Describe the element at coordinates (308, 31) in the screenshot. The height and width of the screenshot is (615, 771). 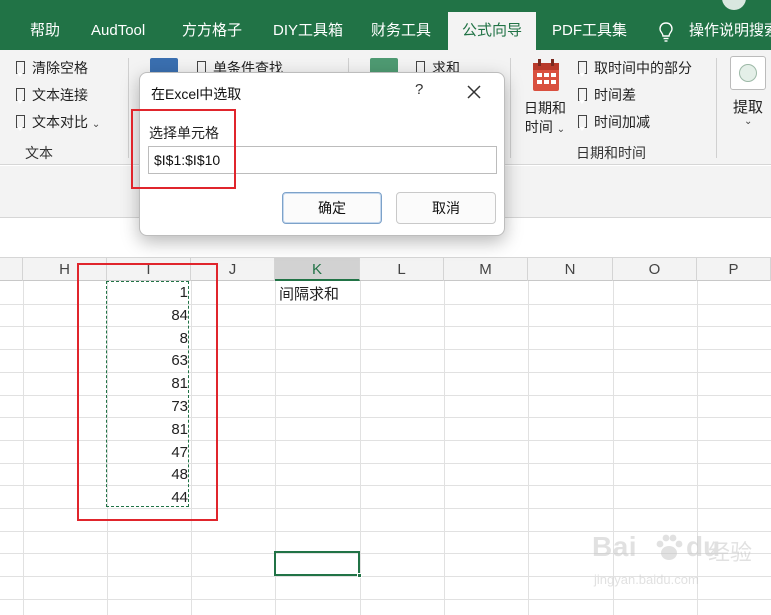
I see `tab-diy-toolbox: DIY工具箱` at that location.